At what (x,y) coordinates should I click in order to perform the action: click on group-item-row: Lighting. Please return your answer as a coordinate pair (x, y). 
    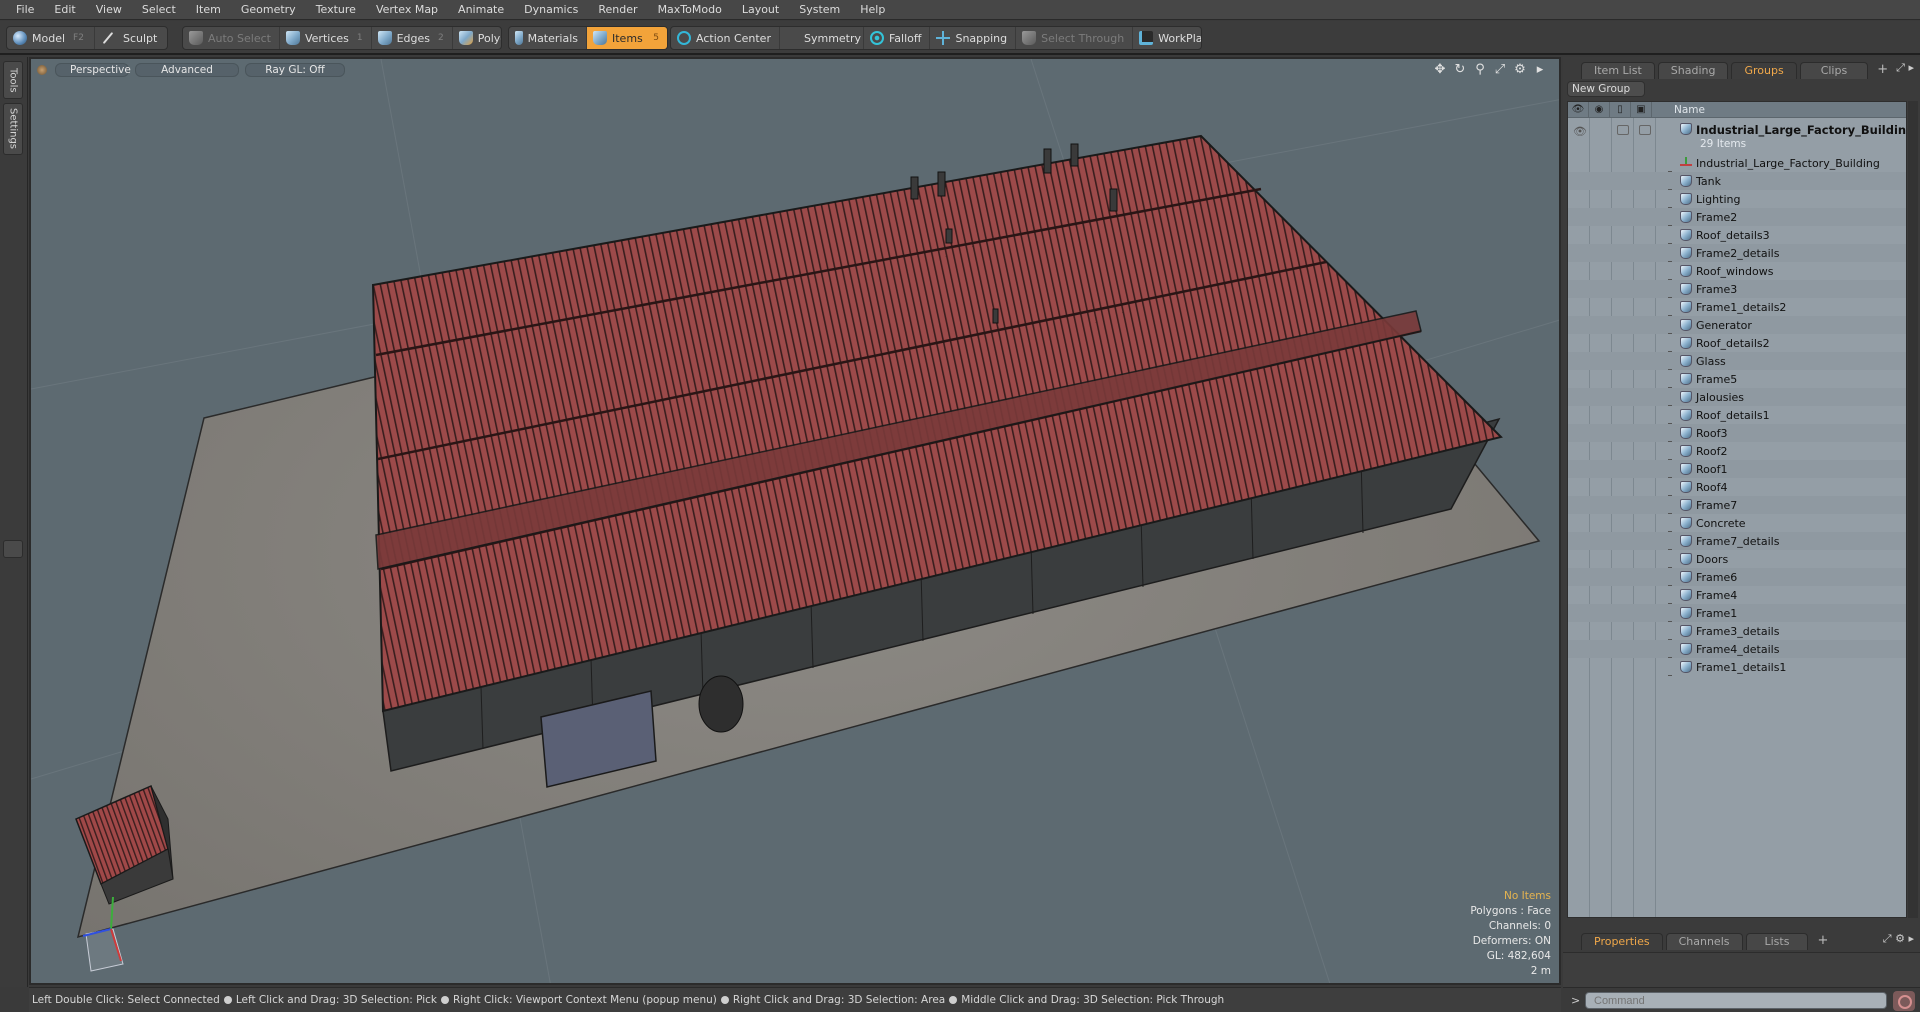
    Looking at the image, I should click on (1737, 199).